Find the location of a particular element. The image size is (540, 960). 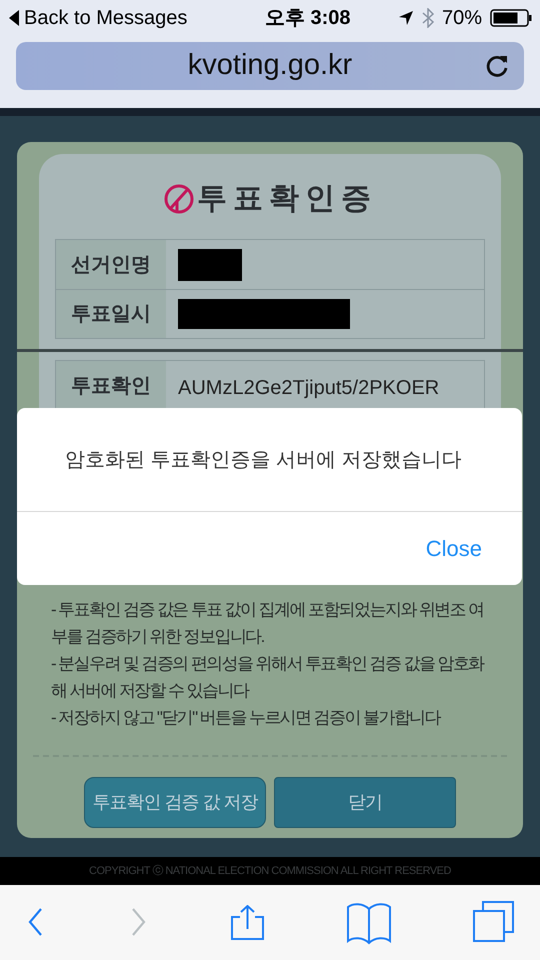

alert-message: 암호화된 투표확인증을 서버에 저장했습니다 is located at coordinates (263, 460).